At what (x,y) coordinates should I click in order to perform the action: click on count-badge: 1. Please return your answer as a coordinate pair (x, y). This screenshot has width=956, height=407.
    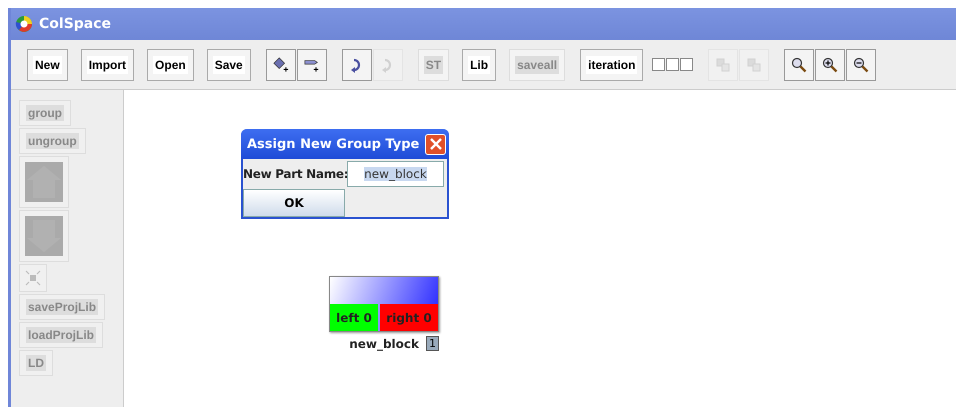
    Looking at the image, I should click on (432, 343).